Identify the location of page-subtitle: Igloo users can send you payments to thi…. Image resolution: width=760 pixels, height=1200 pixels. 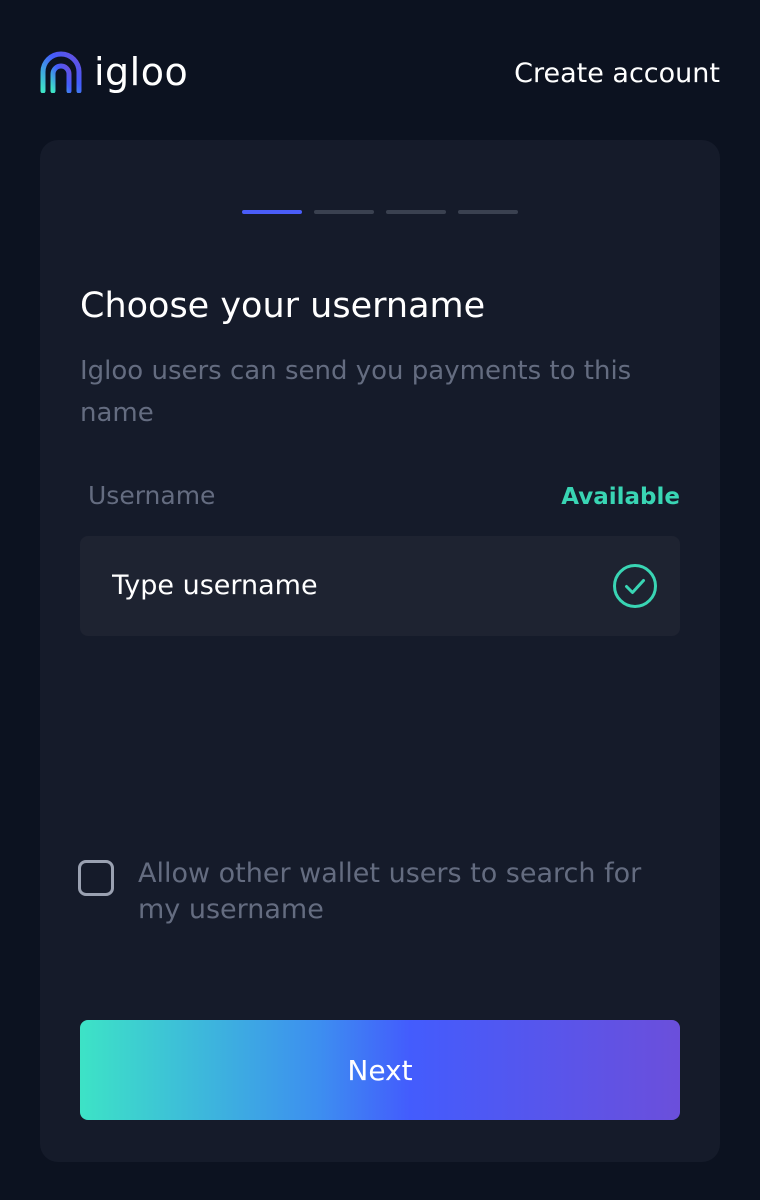
(356, 392).